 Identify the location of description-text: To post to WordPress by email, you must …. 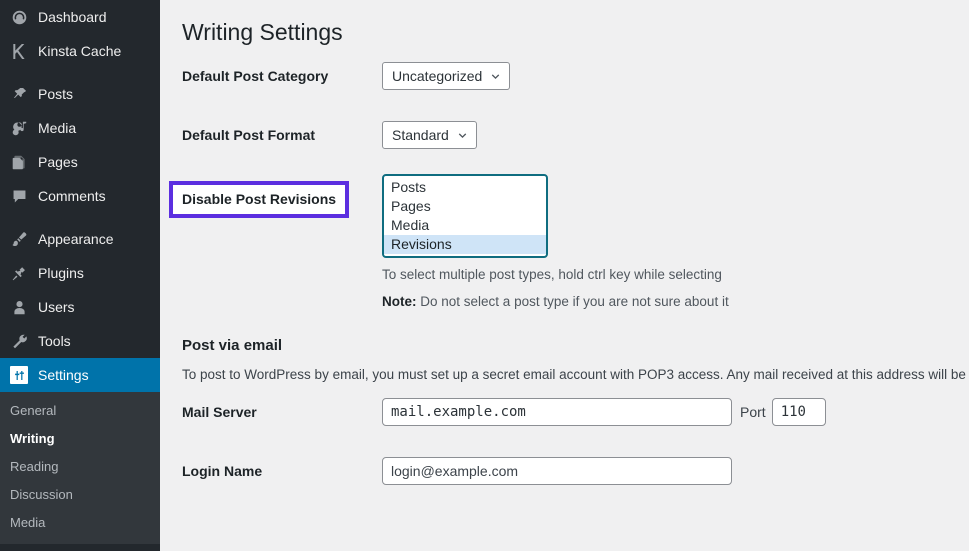
(575, 374).